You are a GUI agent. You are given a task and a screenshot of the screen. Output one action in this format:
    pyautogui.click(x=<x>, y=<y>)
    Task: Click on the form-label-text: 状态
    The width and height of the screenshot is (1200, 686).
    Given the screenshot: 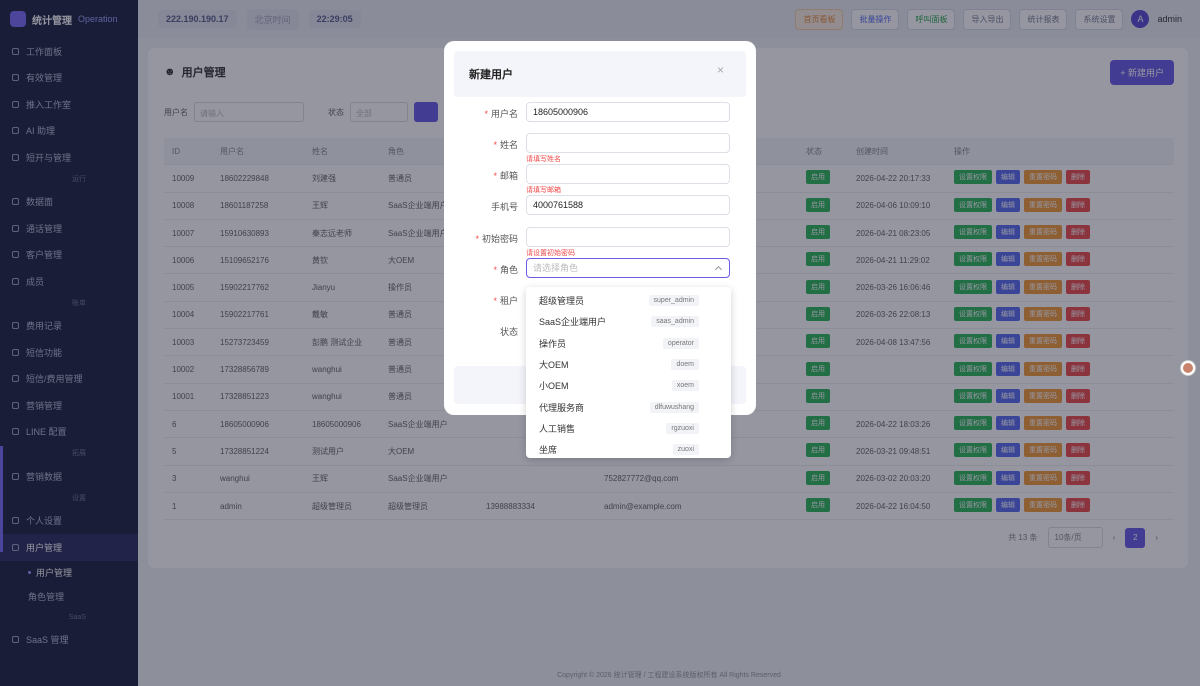 What is the action you would take?
    pyautogui.click(x=508, y=332)
    